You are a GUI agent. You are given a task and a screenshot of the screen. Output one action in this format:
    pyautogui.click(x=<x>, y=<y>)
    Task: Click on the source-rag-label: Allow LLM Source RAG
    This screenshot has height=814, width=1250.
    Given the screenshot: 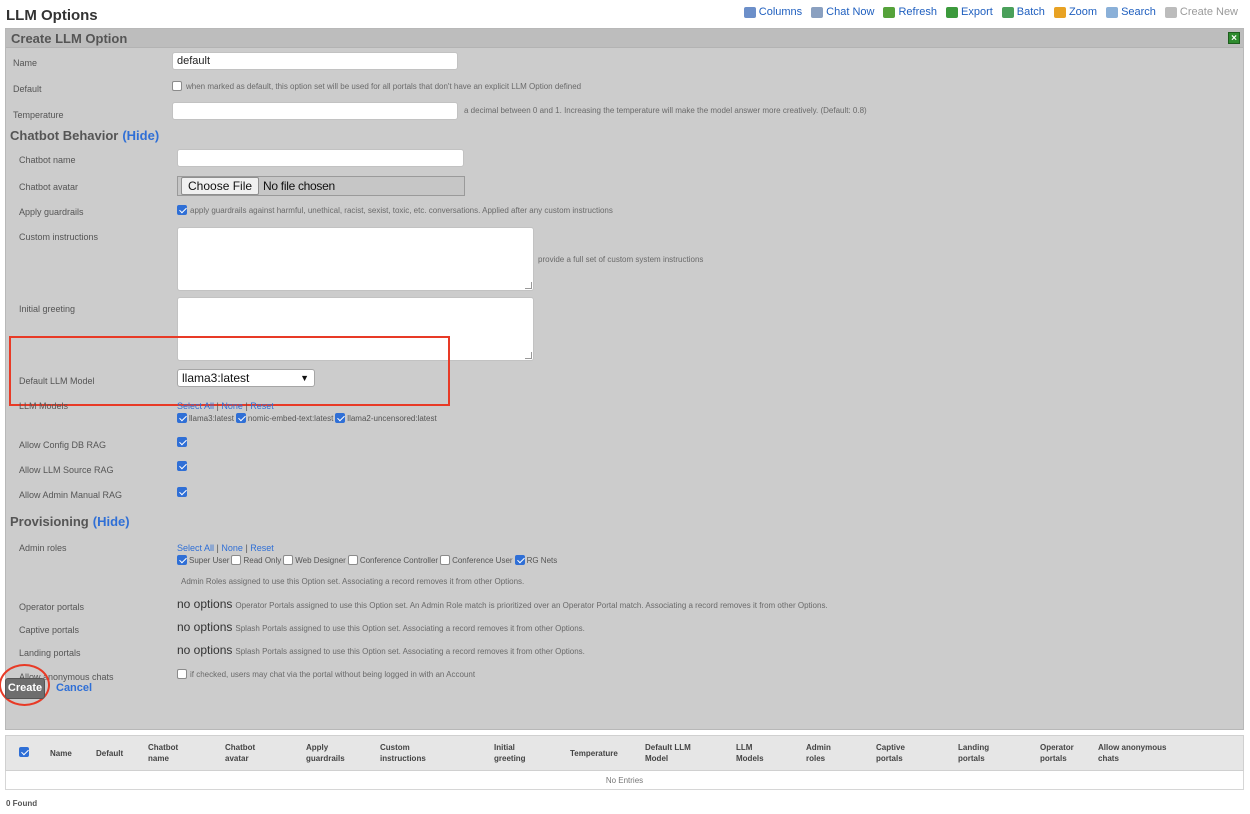 What is the action you would take?
    pyautogui.click(x=66, y=470)
    